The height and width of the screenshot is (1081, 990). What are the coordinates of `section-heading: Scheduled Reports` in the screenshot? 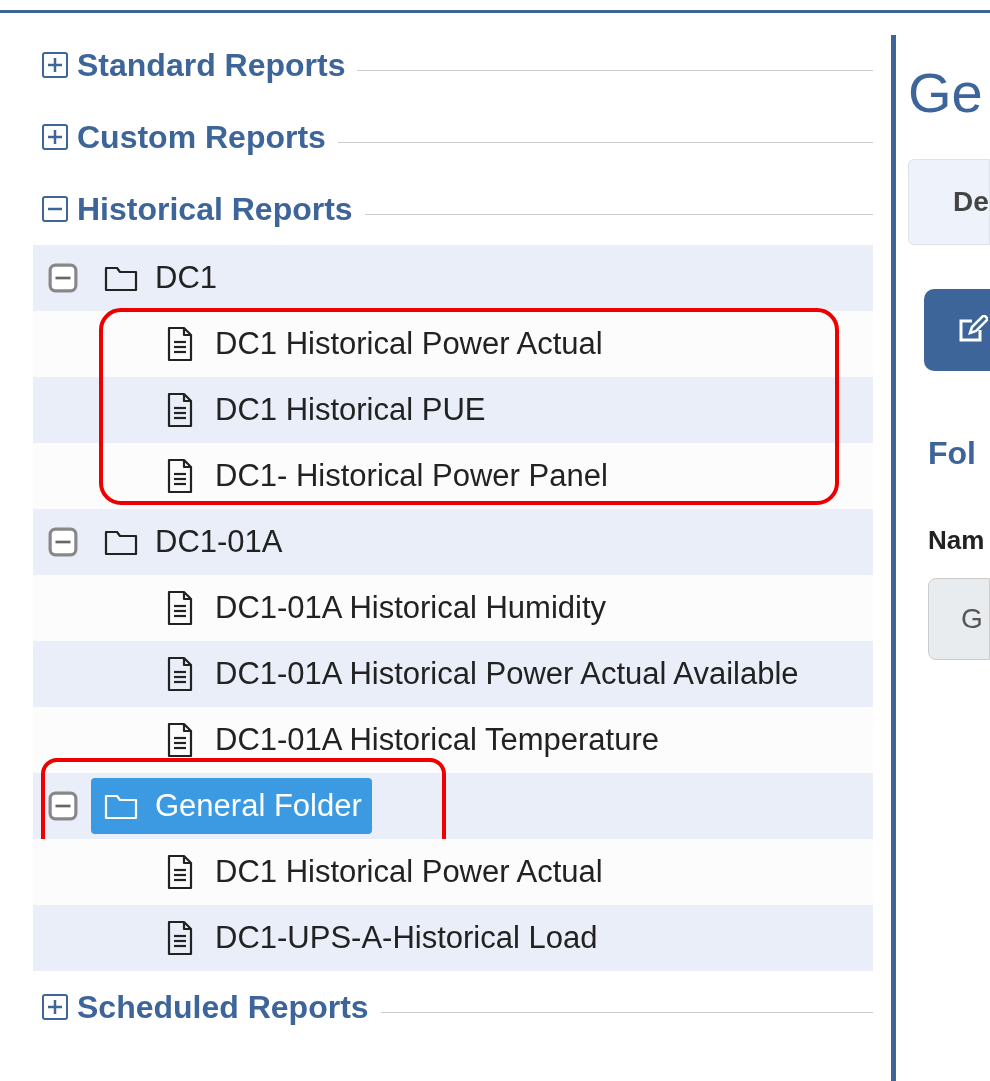 It's located at (223, 1007).